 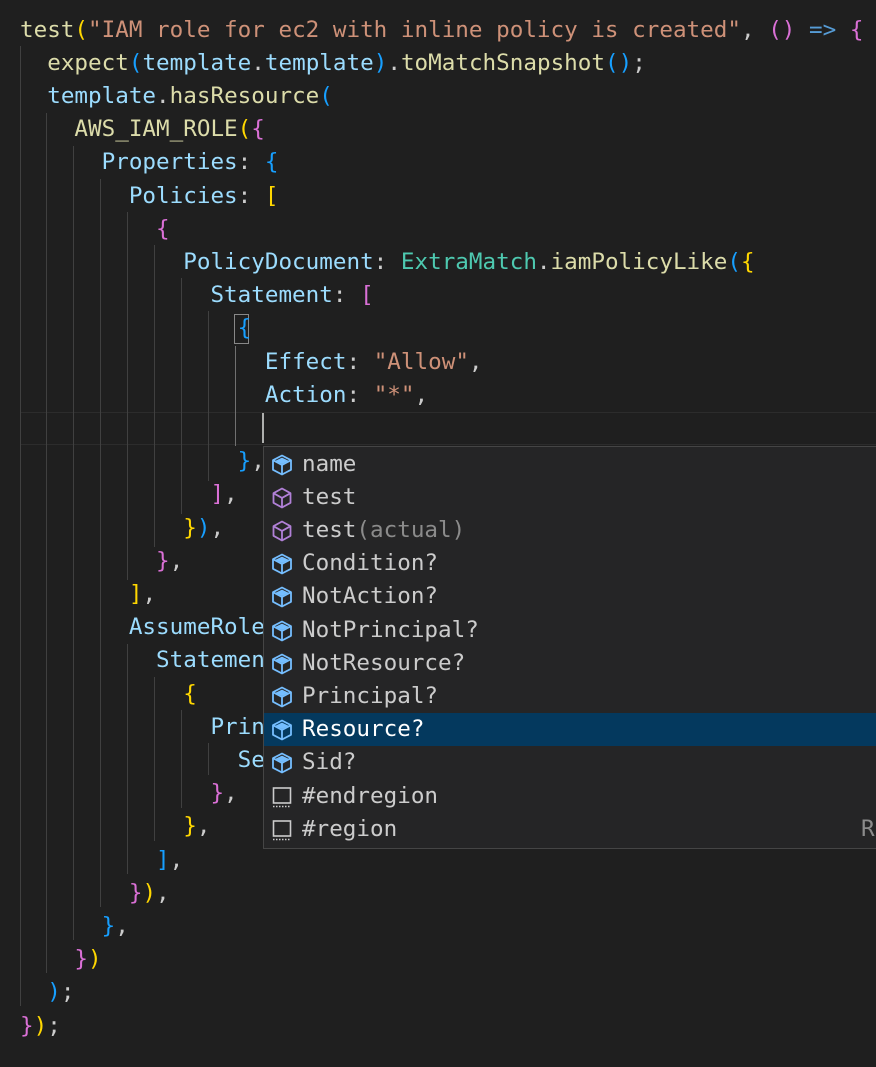 I want to click on suggest-item: Principal?, so click(x=570, y=696).